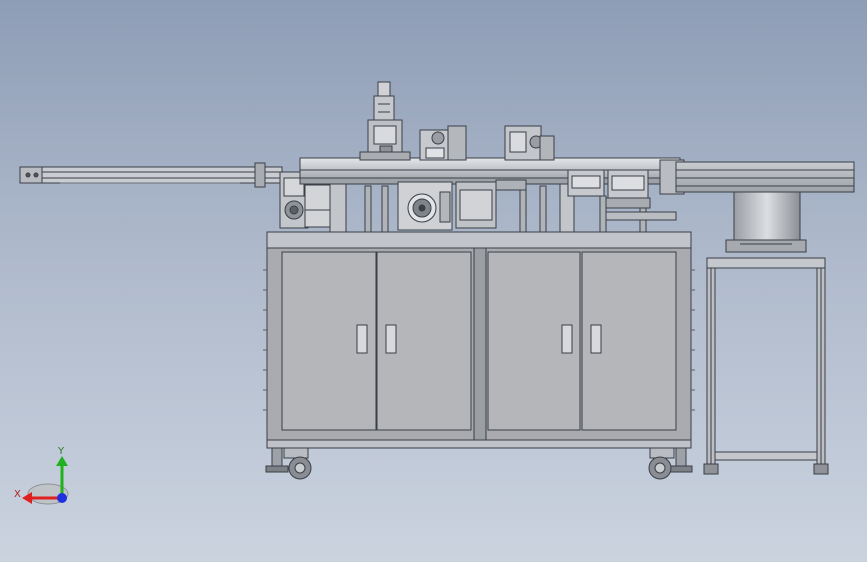 Image resolution: width=867 pixels, height=562 pixels. Describe the element at coordinates (765, 207) in the screenshot. I see `vibratory-bowl-feeder` at that location.